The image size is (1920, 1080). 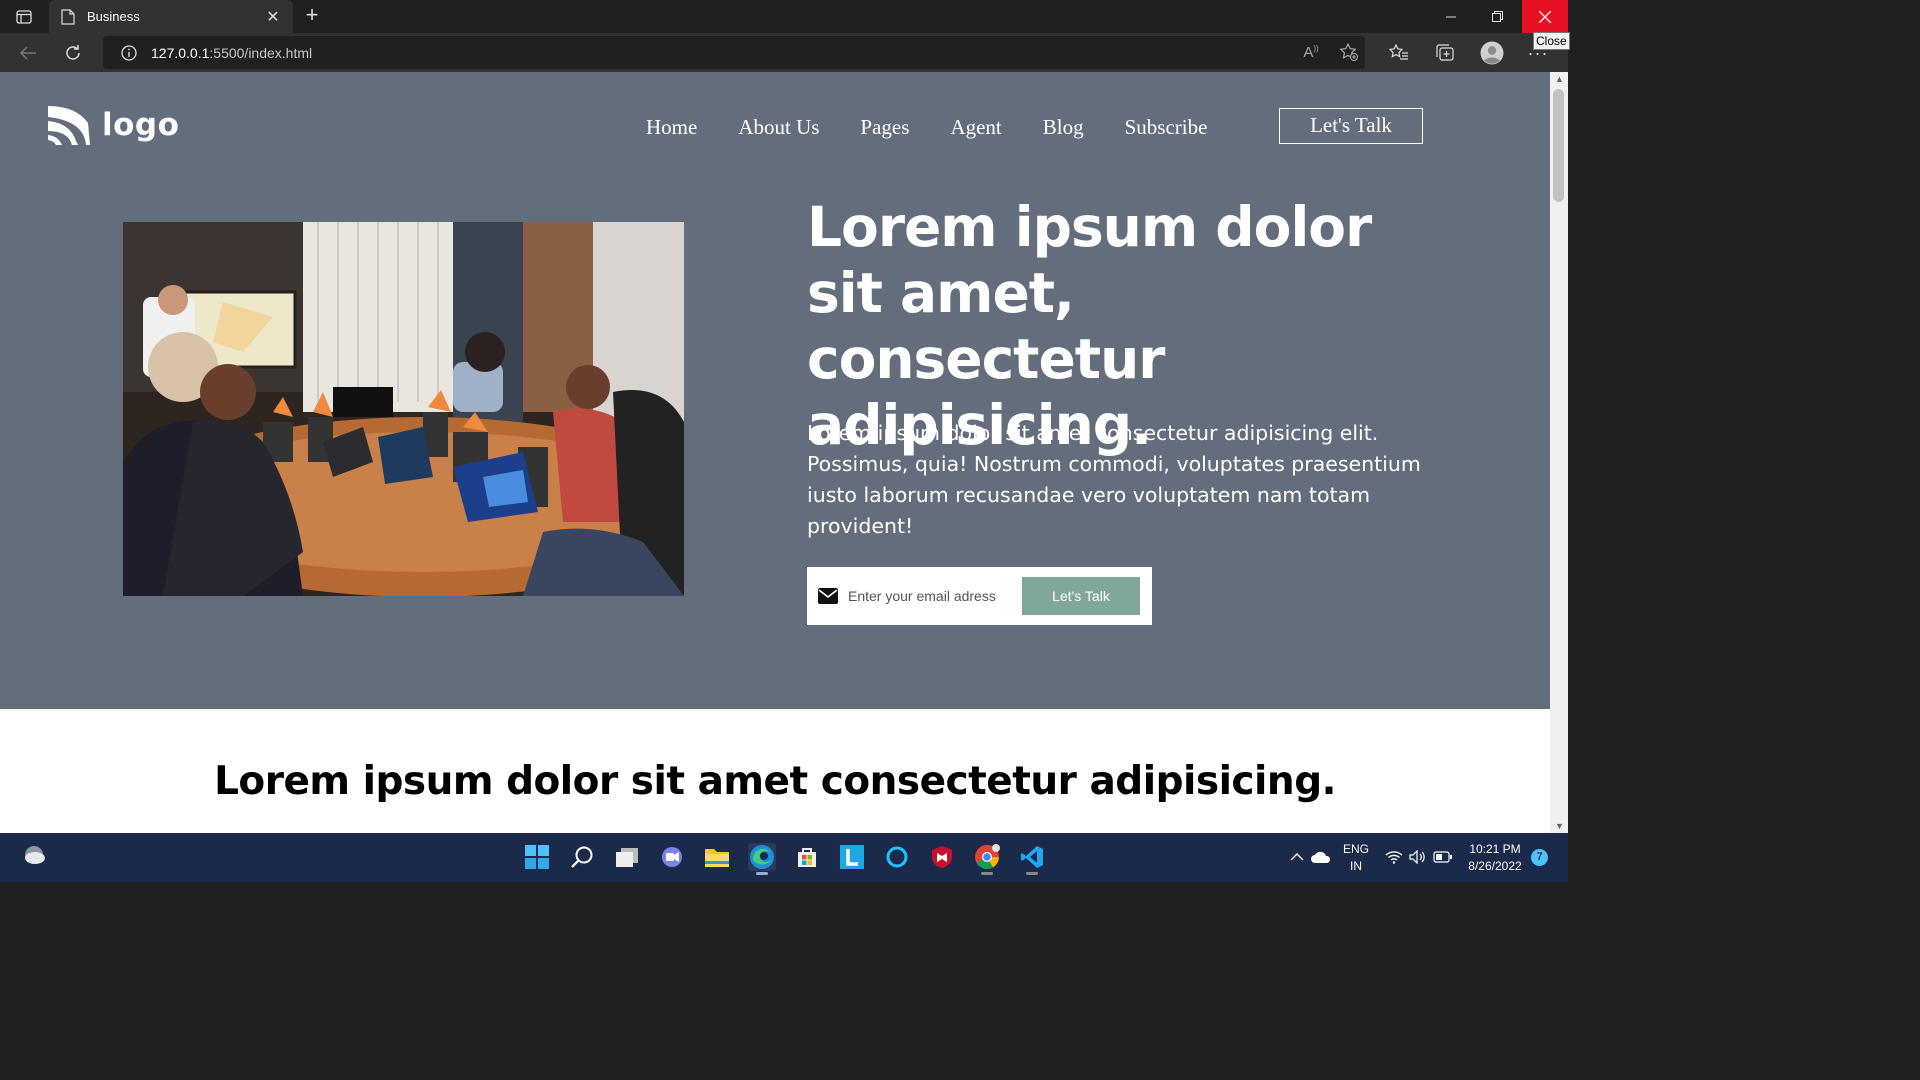 I want to click on search-icon, so click(x=582, y=857).